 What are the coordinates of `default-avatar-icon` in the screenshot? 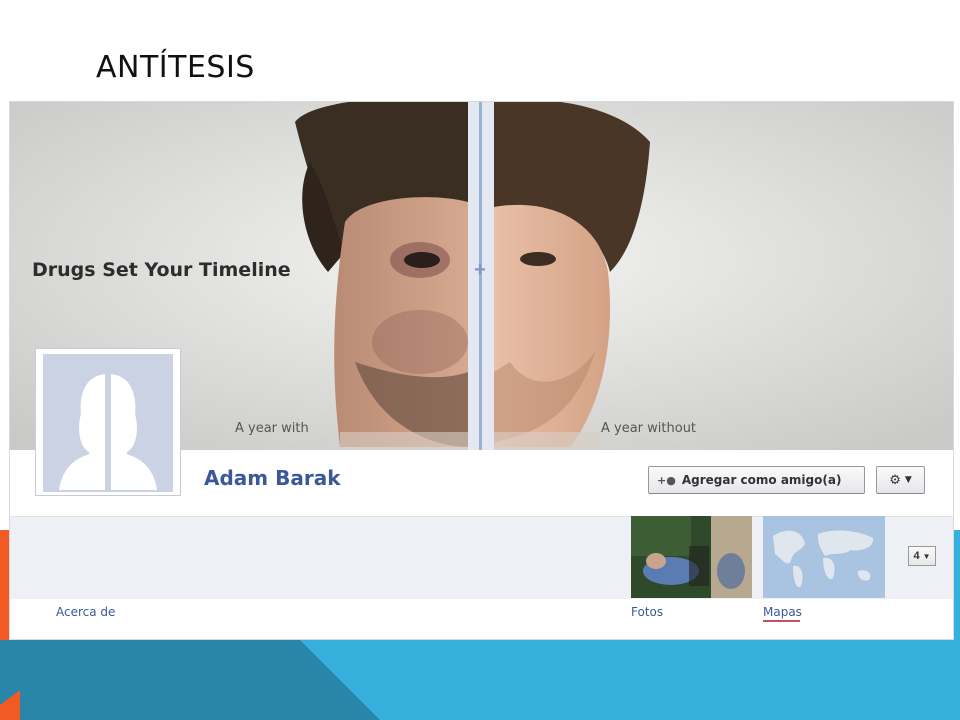 It's located at (108, 422).